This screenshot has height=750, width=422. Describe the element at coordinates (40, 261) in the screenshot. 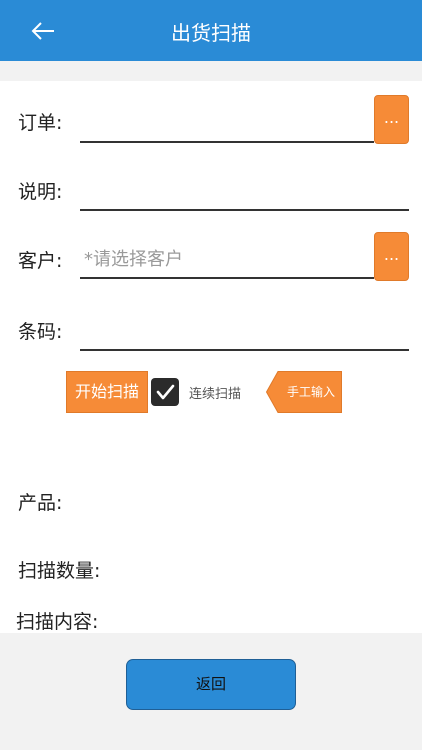

I see `customer-label: 客户:` at that location.